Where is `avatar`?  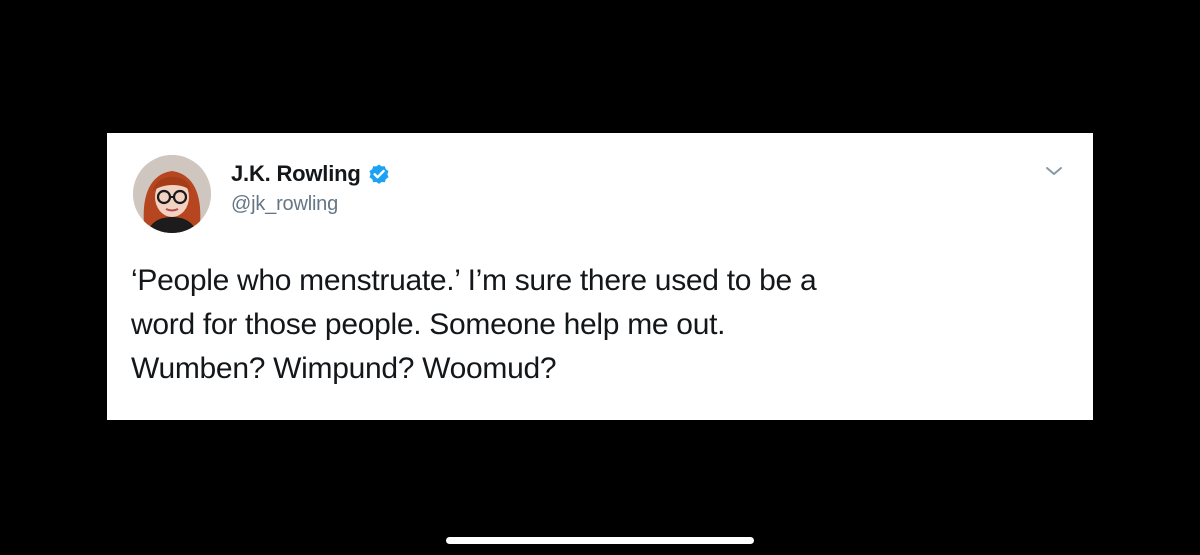
avatar is located at coordinates (172, 194).